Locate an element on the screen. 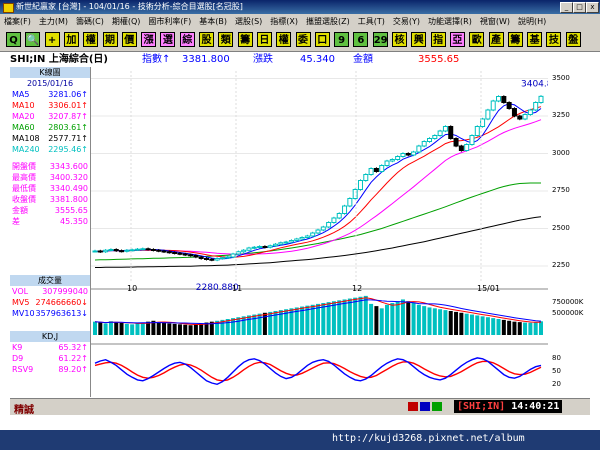 The height and width of the screenshot is (450, 600). menu-item-8: 攜盟選股(Z) is located at coordinates (328, 21).